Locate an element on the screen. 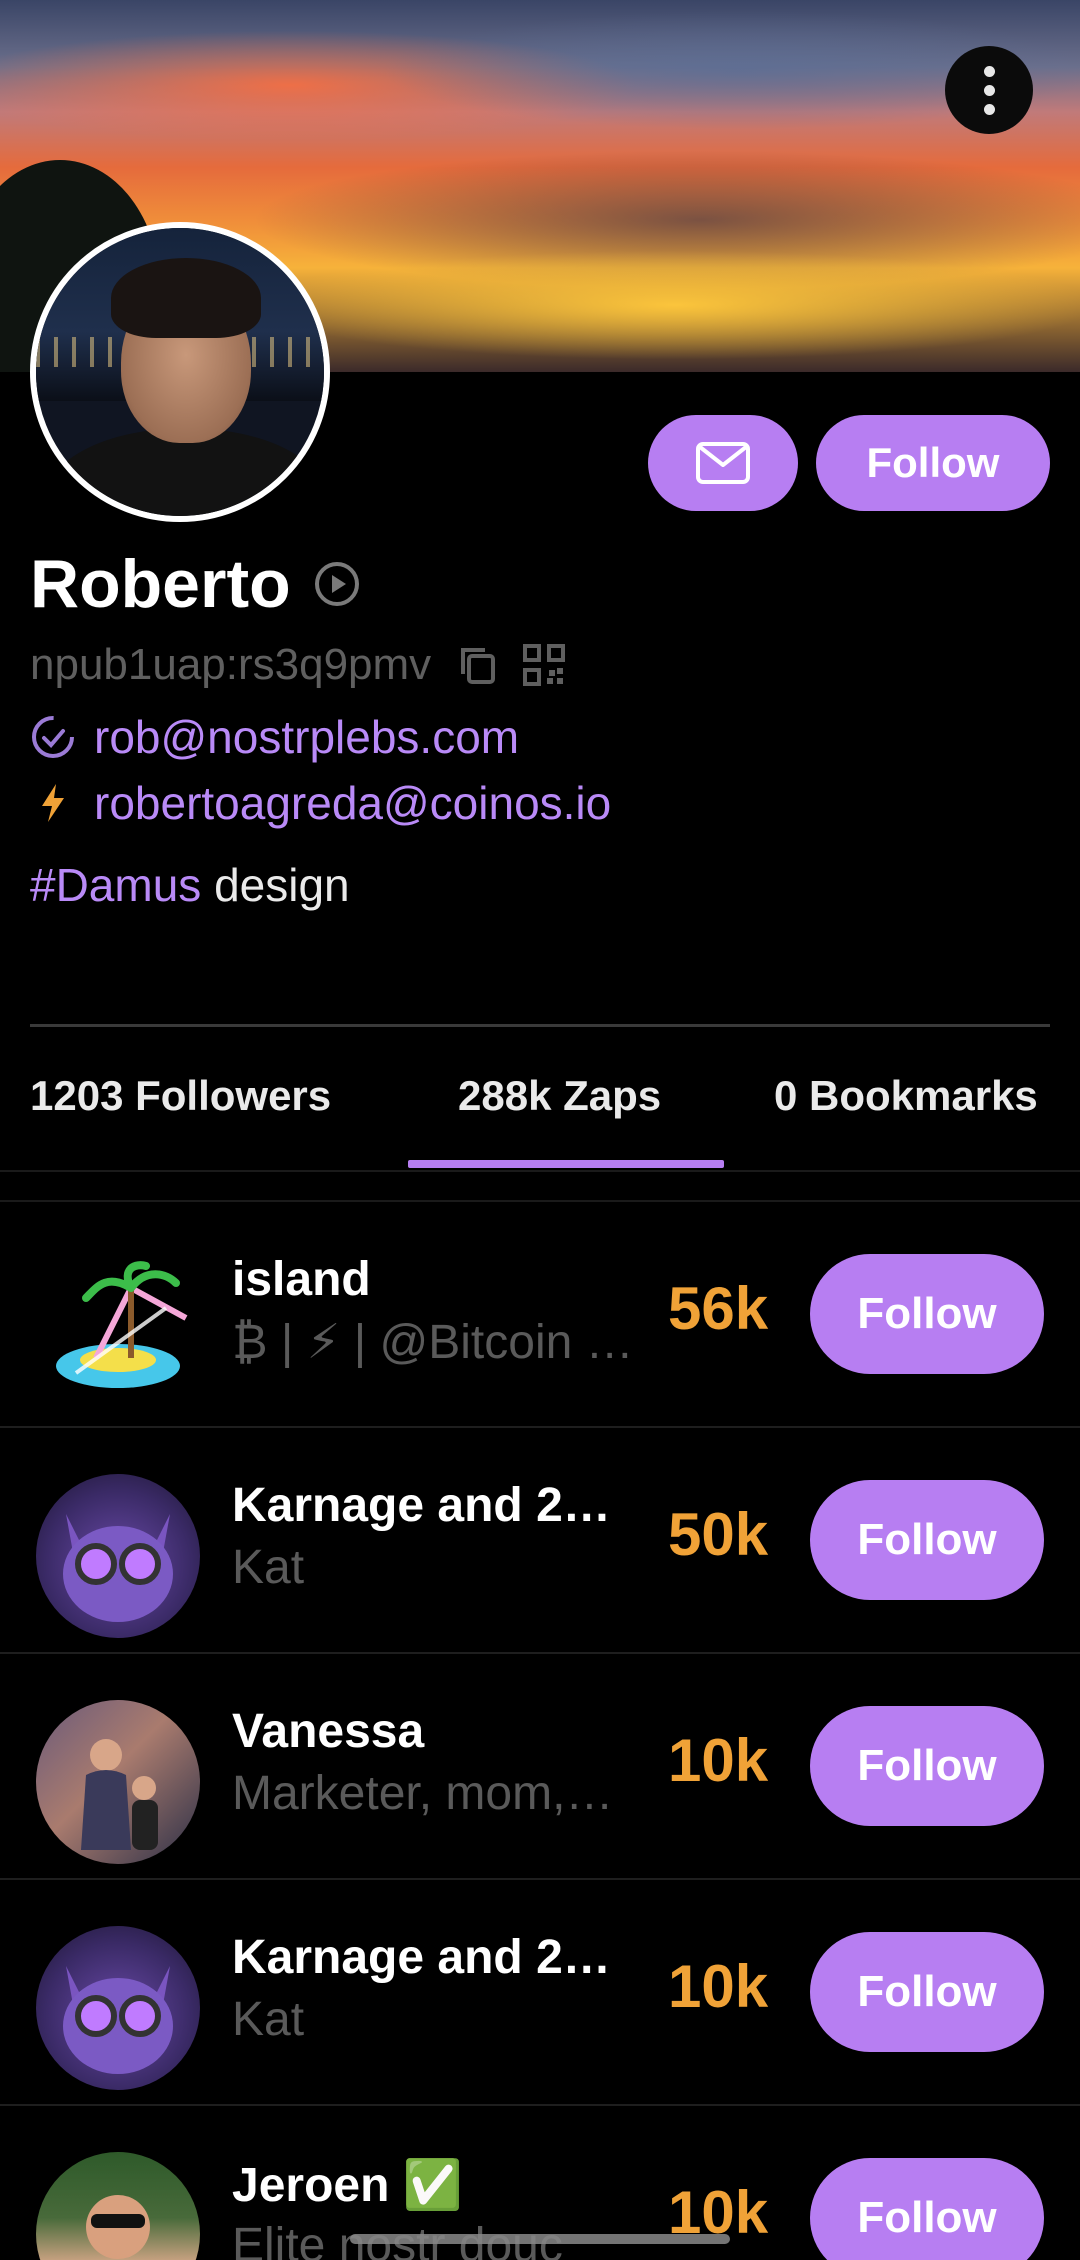  profile-about: #Damus design is located at coordinates (190, 885).